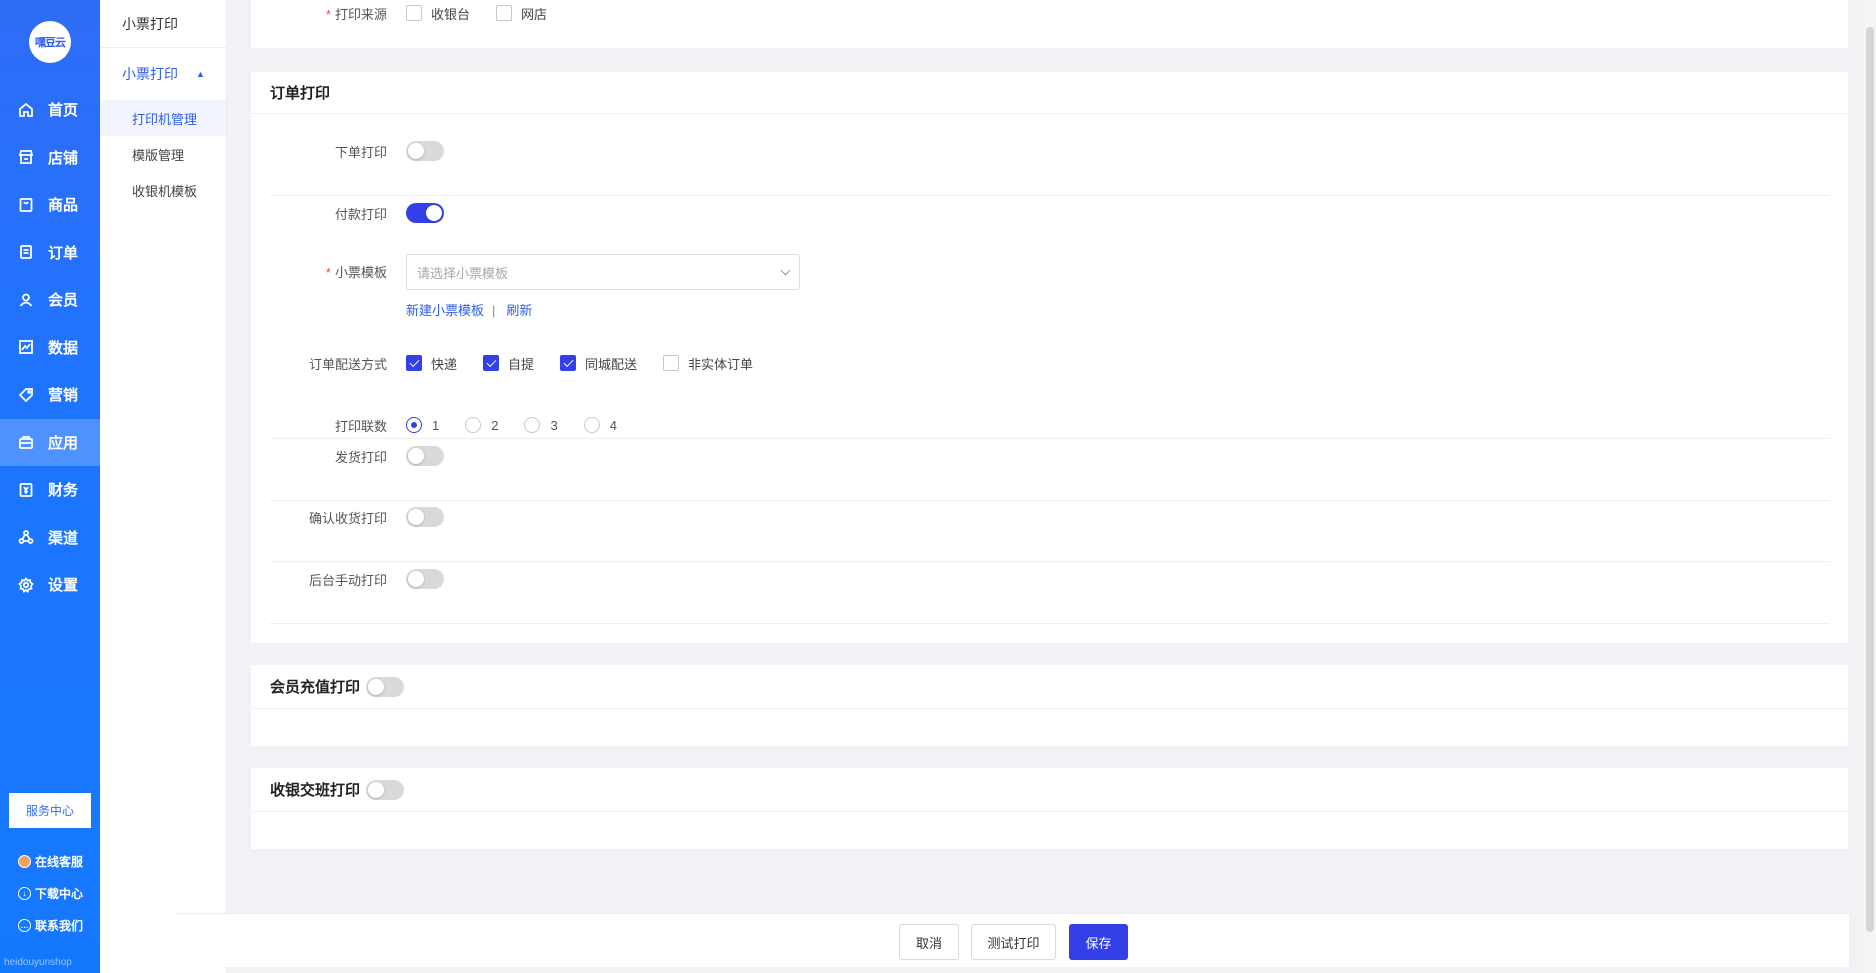  Describe the element at coordinates (26, 584) in the screenshot. I see `gear-icon` at that location.